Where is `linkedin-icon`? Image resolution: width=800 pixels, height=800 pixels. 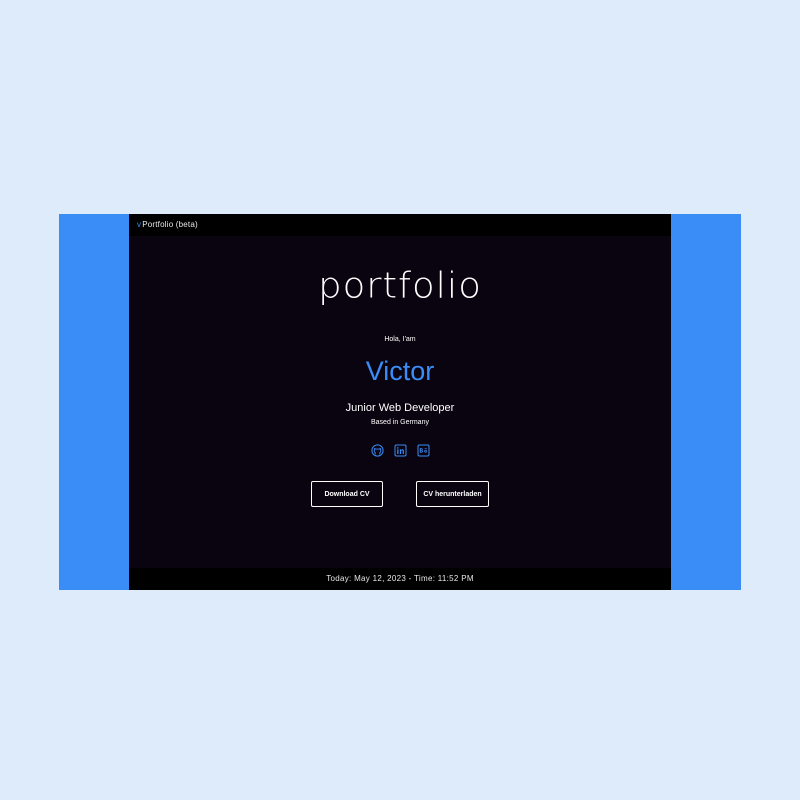 linkedin-icon is located at coordinates (400, 450).